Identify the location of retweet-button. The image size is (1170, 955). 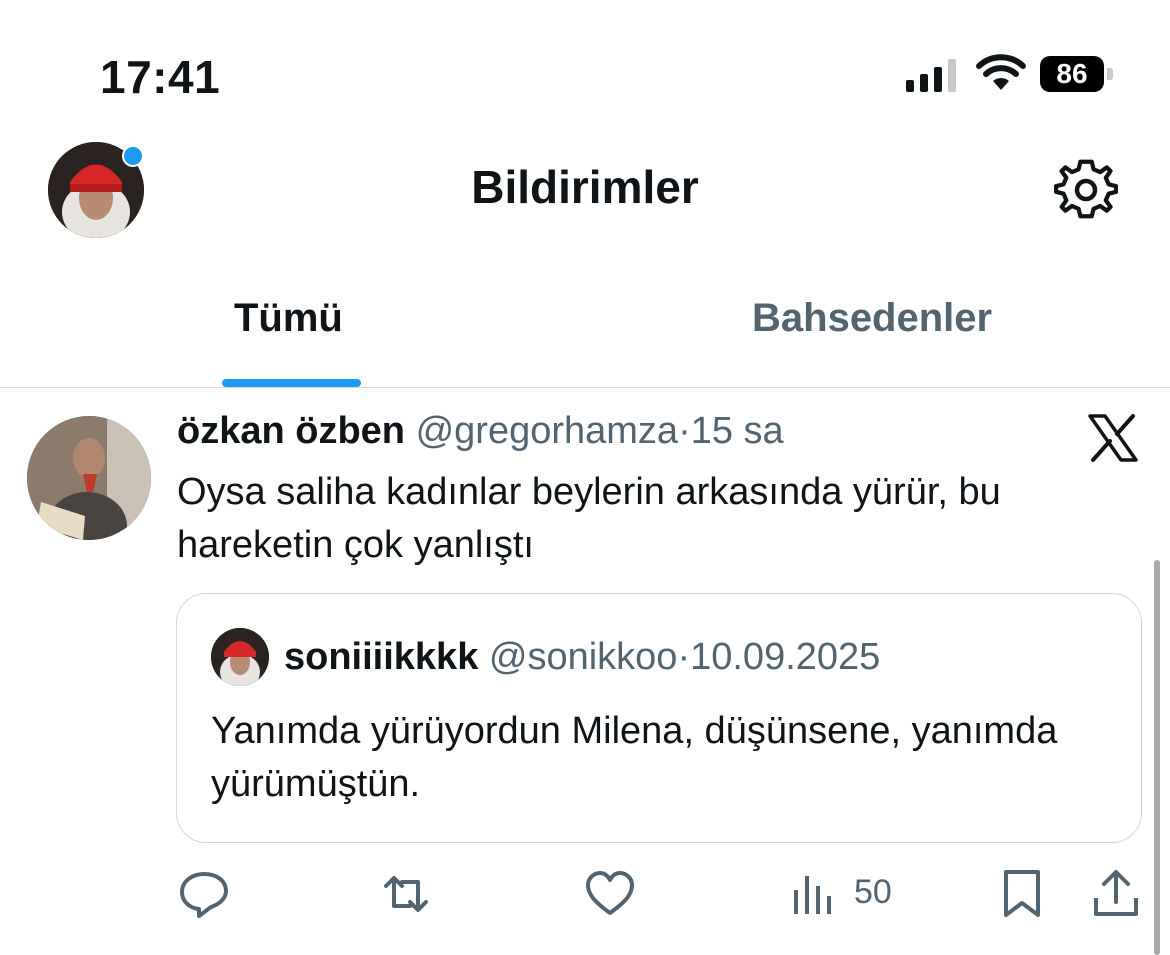
(406, 894).